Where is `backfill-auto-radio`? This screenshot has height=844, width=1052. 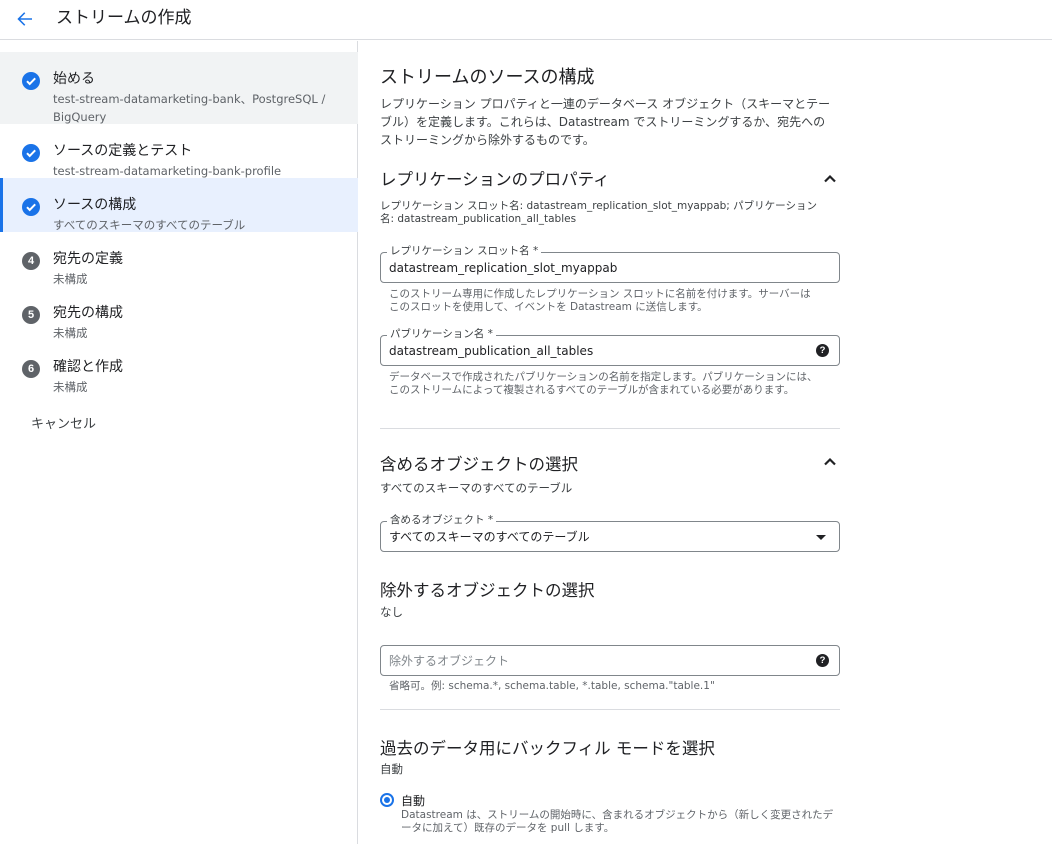
backfill-auto-radio is located at coordinates (387, 800).